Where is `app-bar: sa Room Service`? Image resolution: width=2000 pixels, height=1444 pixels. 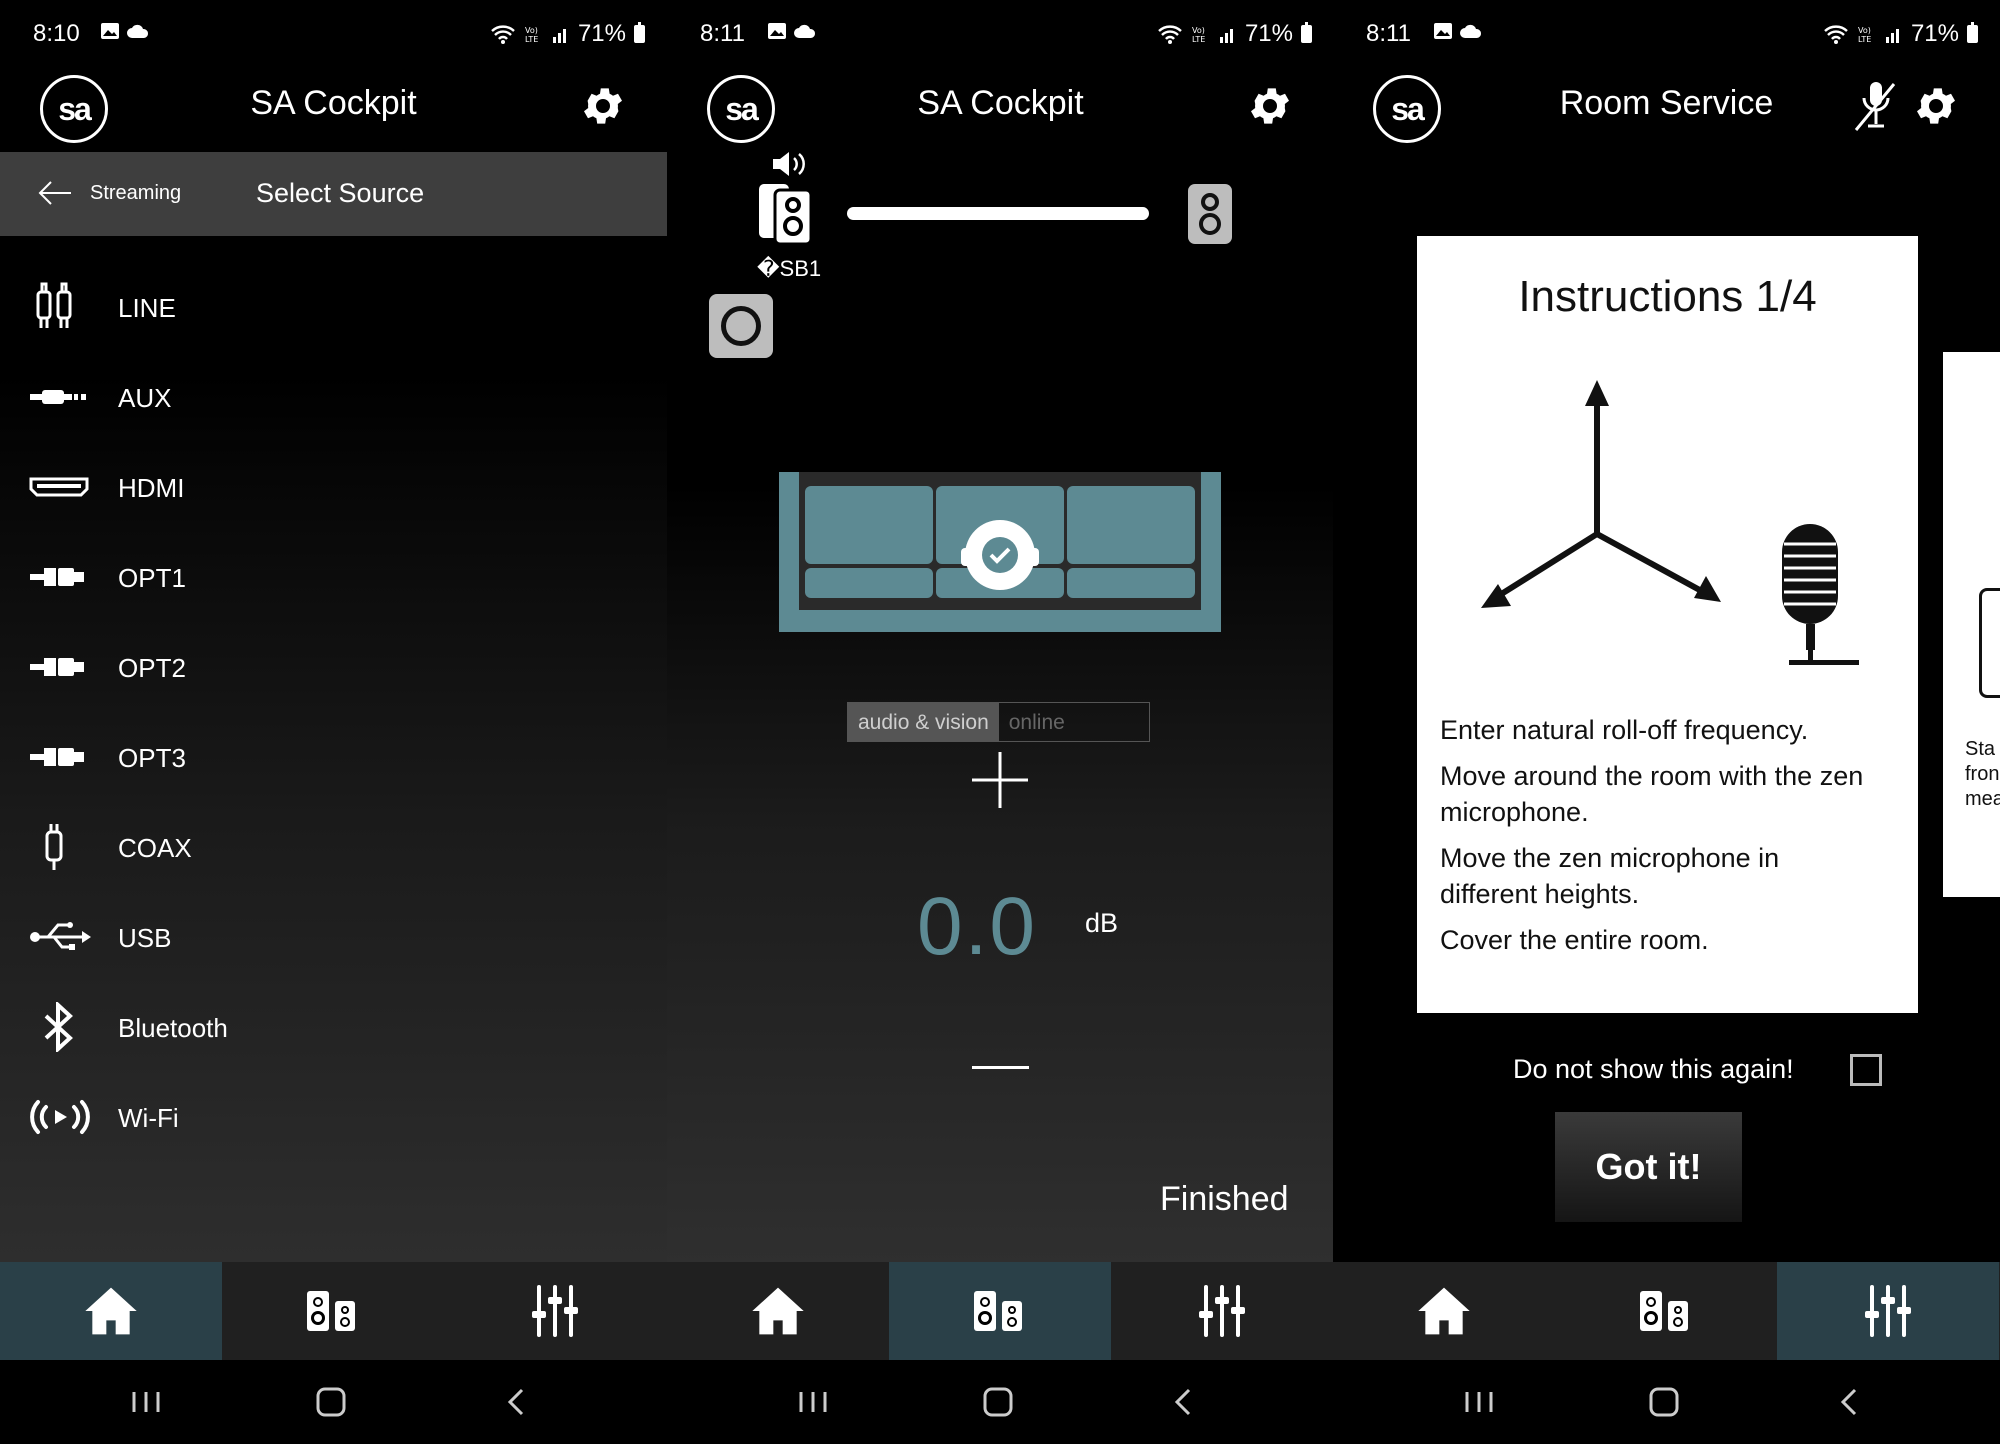 app-bar: sa Room Service is located at coordinates (1666, 110).